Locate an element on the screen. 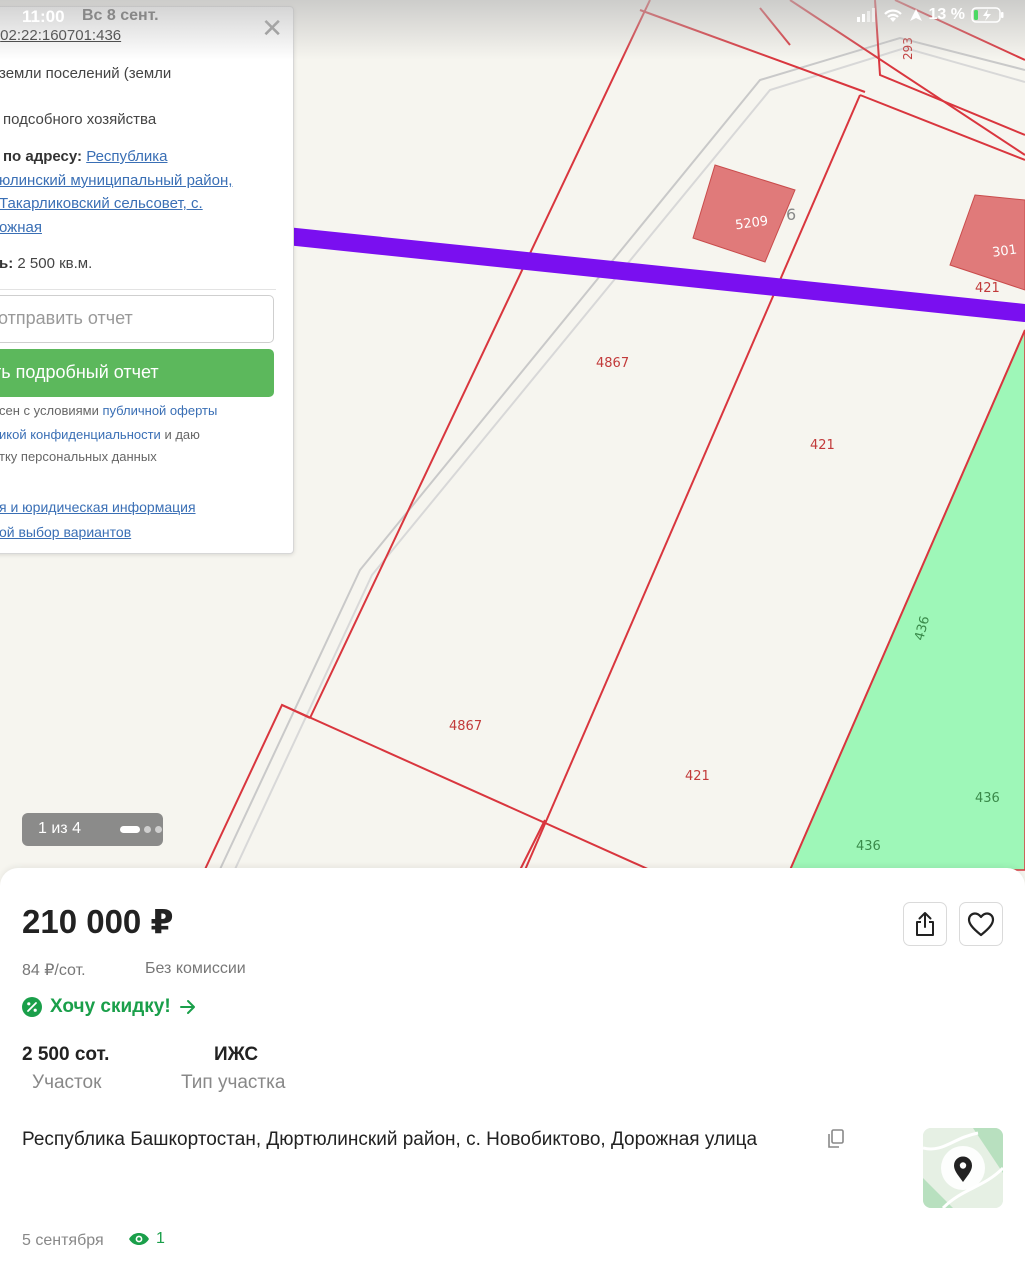 The image size is (1025, 1280). legal-info-link: я и юридическая информация is located at coordinates (98, 507).